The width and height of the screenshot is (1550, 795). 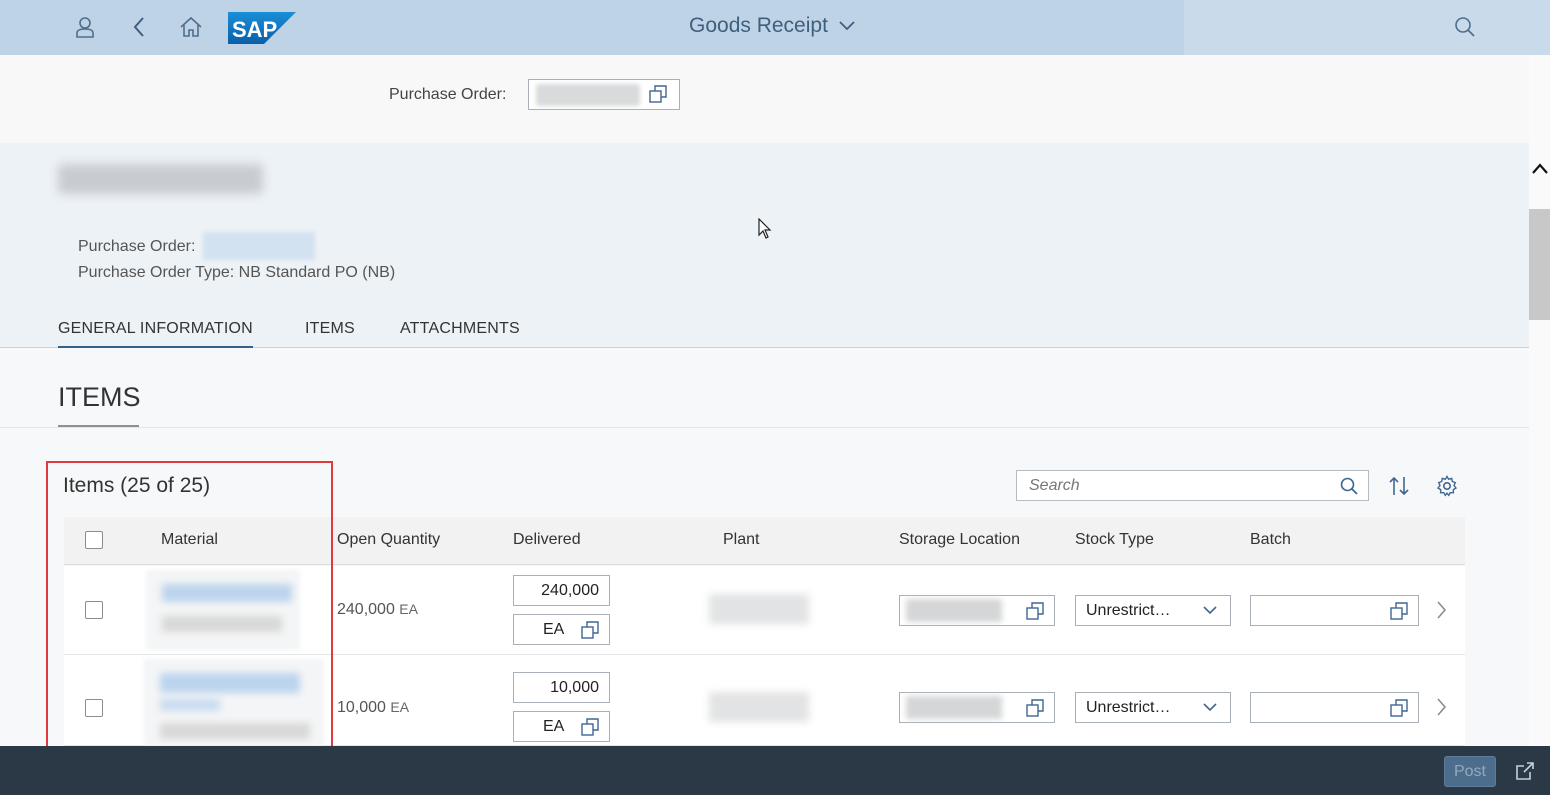 I want to click on app-title-menu: Goods Receipt, so click(x=772, y=26).